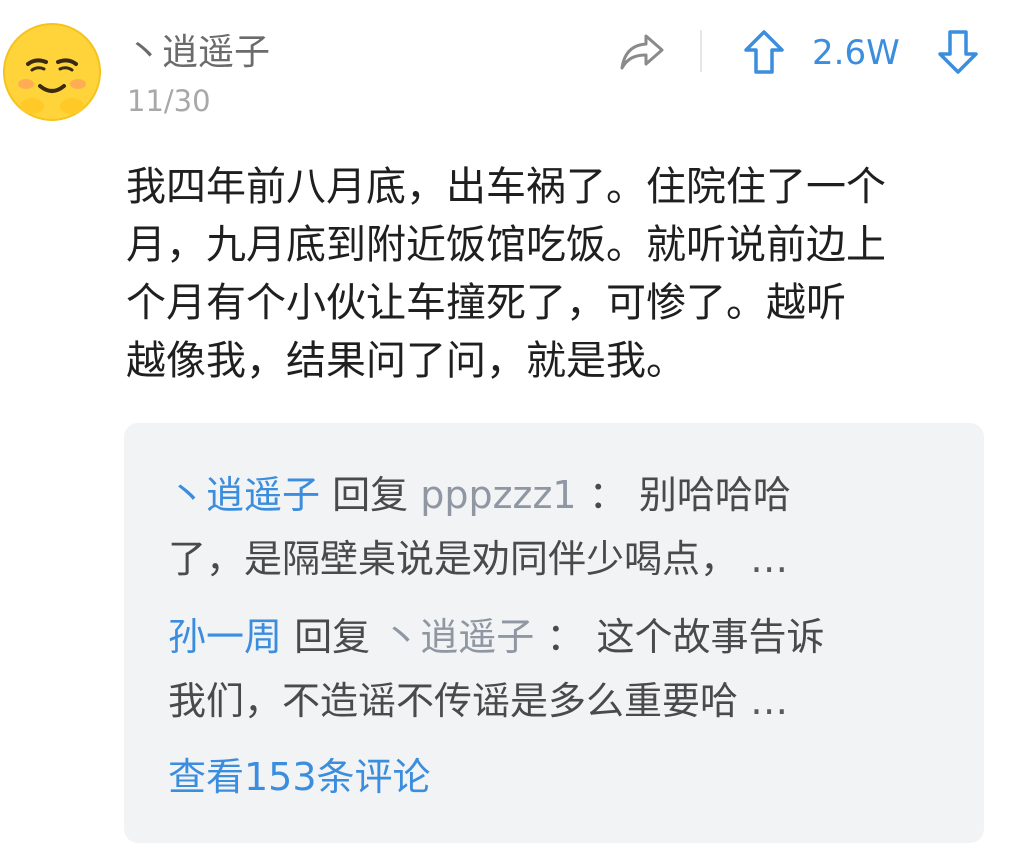 Image resolution: width=1032 pixels, height=864 pixels. Describe the element at coordinates (299, 777) in the screenshot. I see `view-all-comments-link: 查看153条评论` at that location.